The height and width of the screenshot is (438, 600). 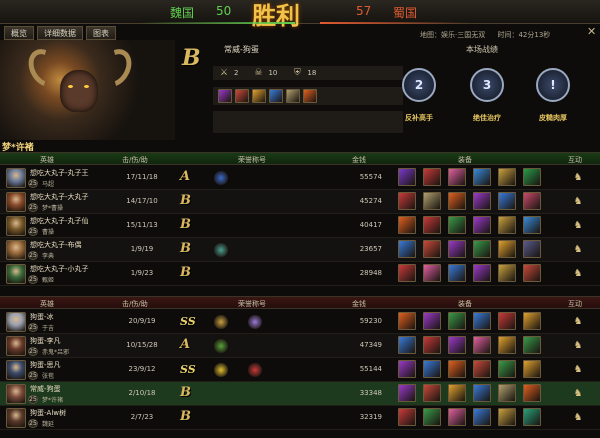 I want to click on badge-last-hit: 2, so click(x=419, y=85).